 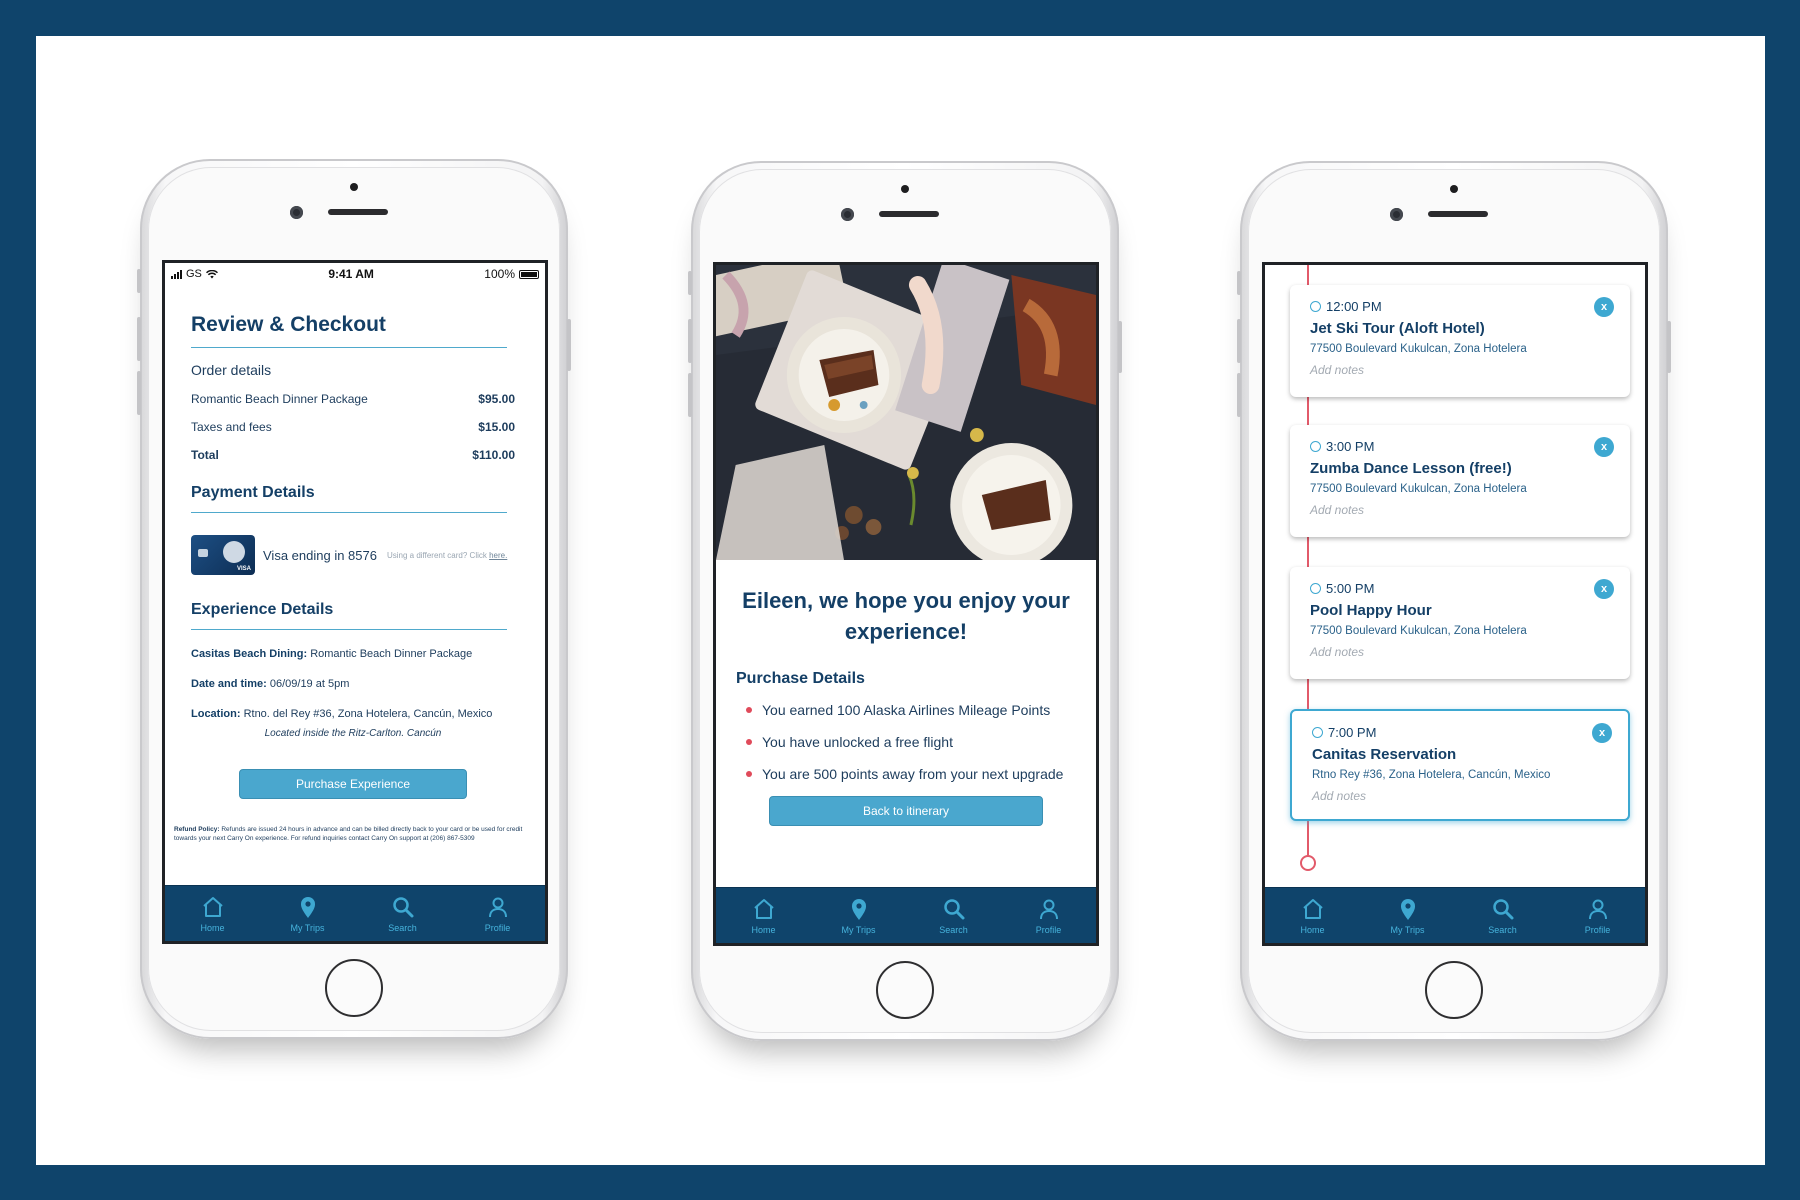 I want to click on signal-icon, so click(x=176, y=274).